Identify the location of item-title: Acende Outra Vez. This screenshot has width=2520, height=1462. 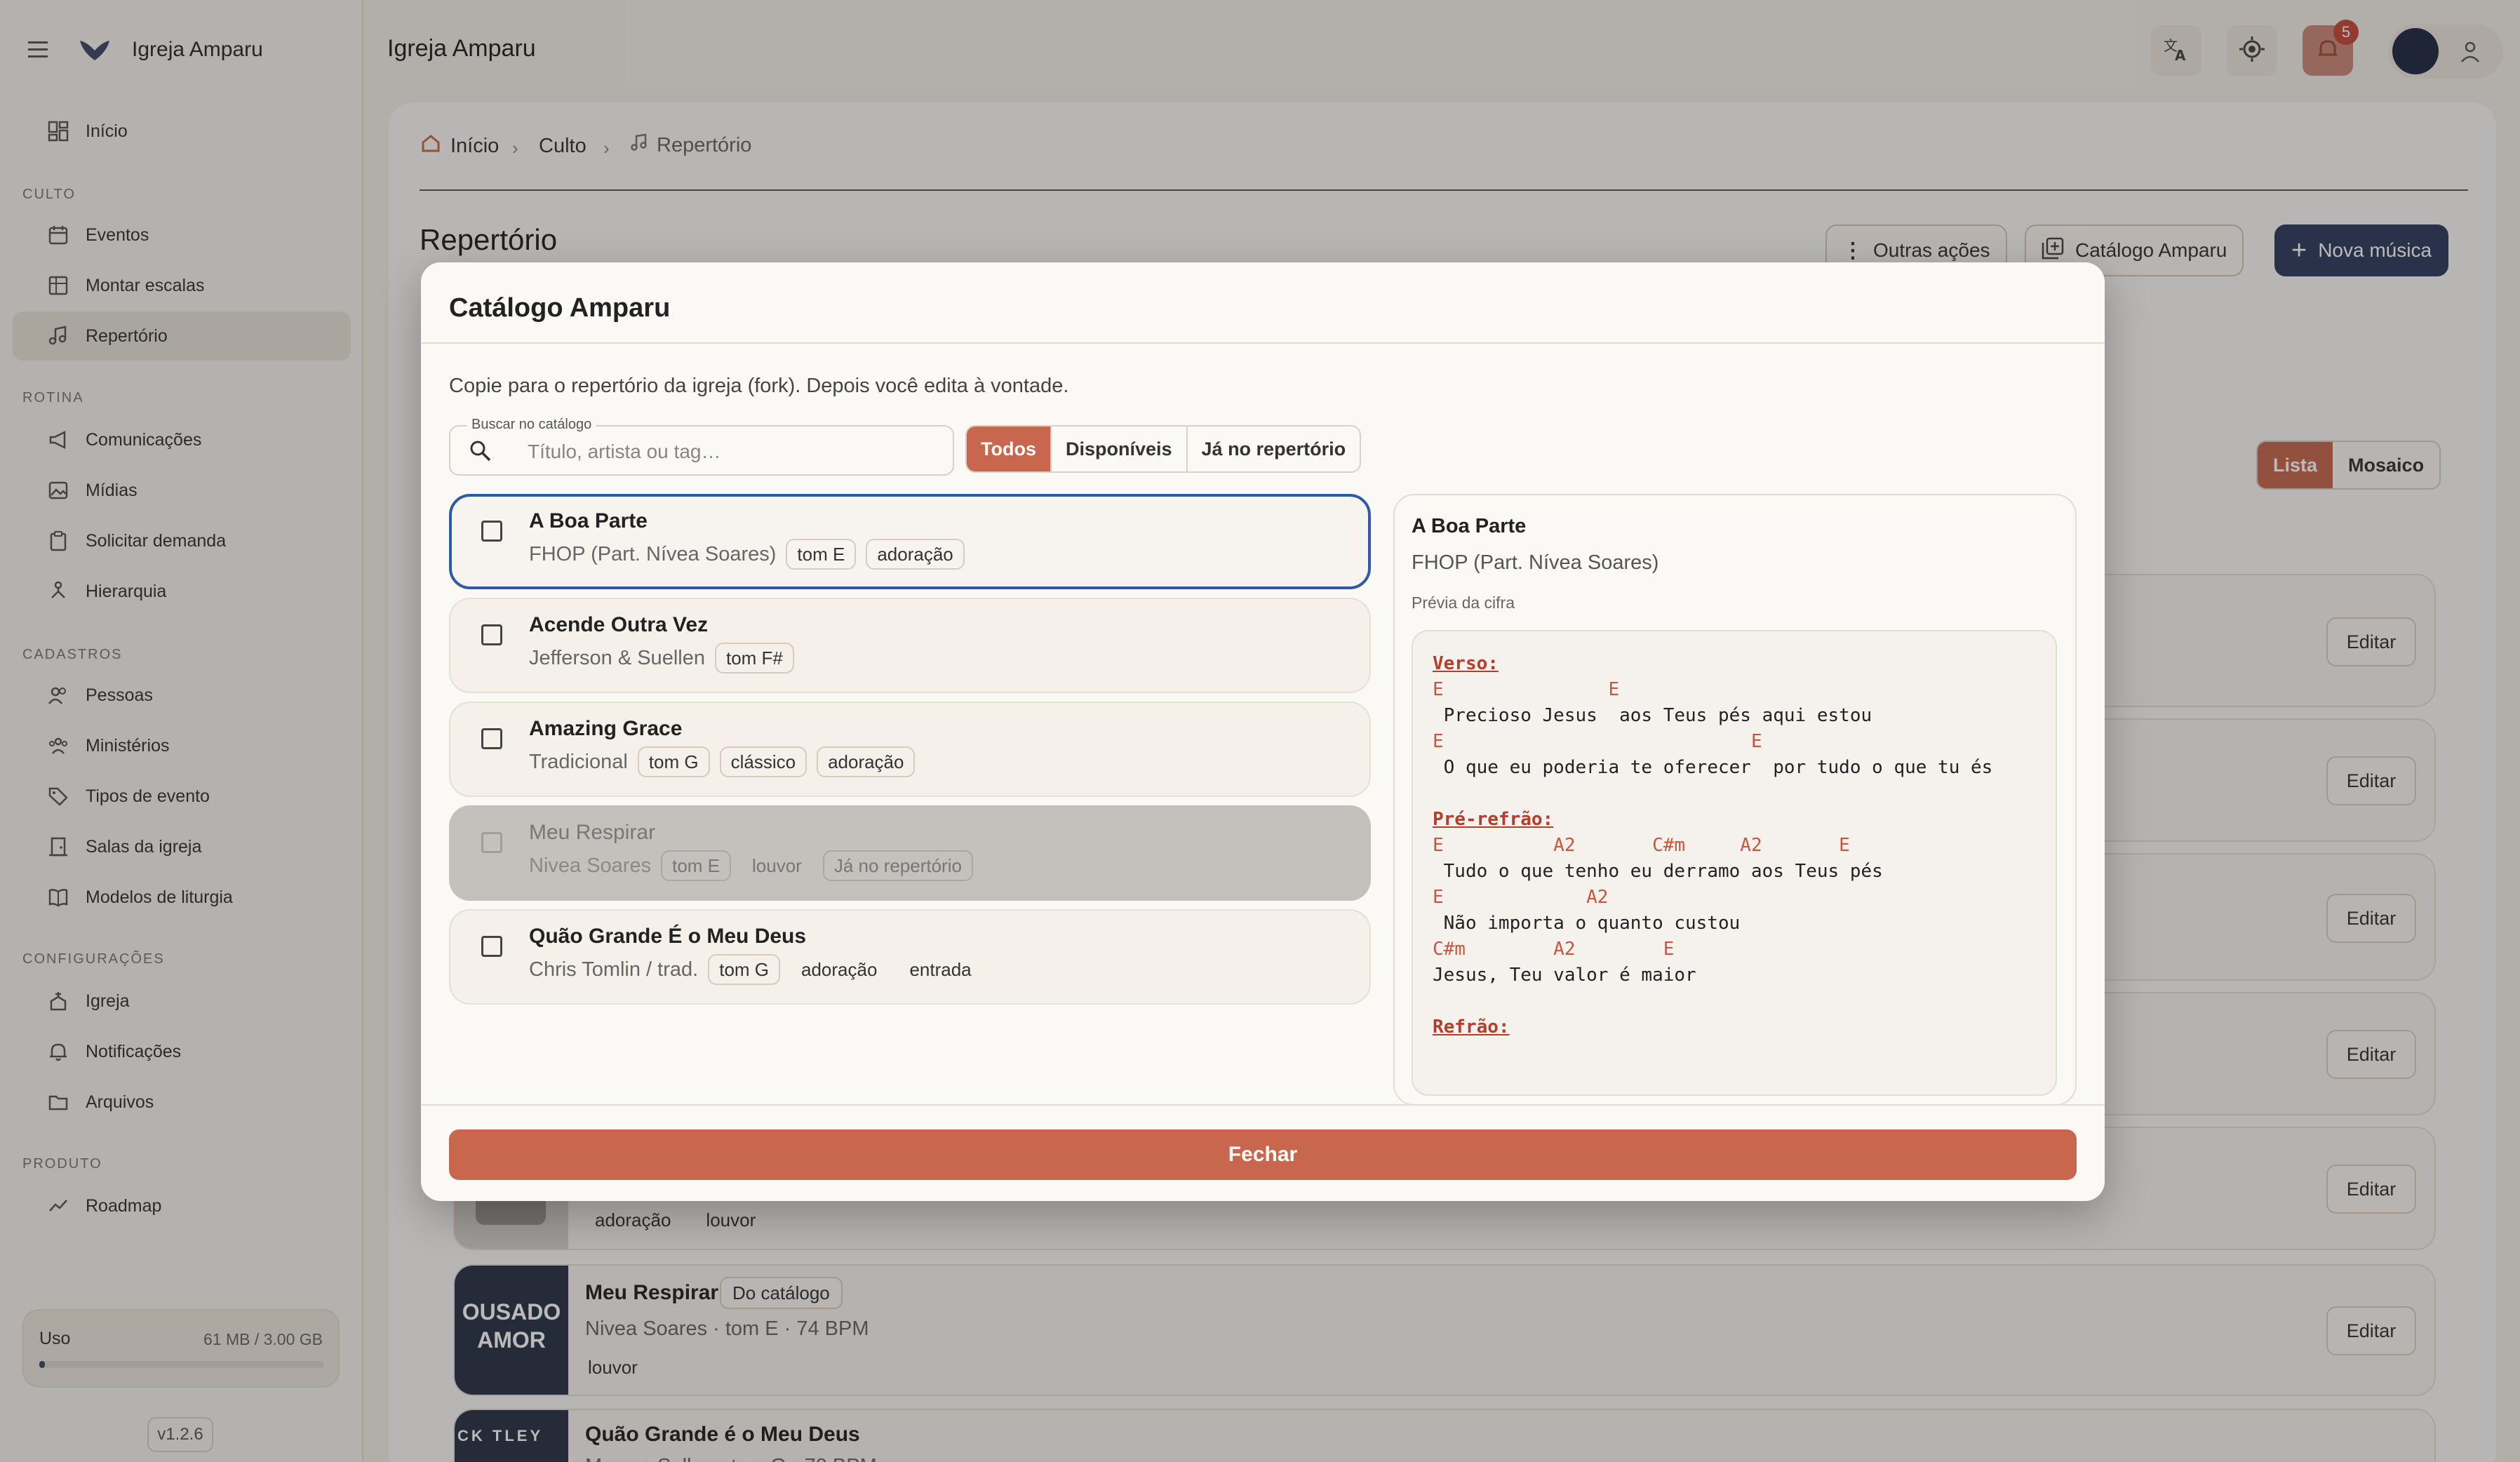
(619, 625).